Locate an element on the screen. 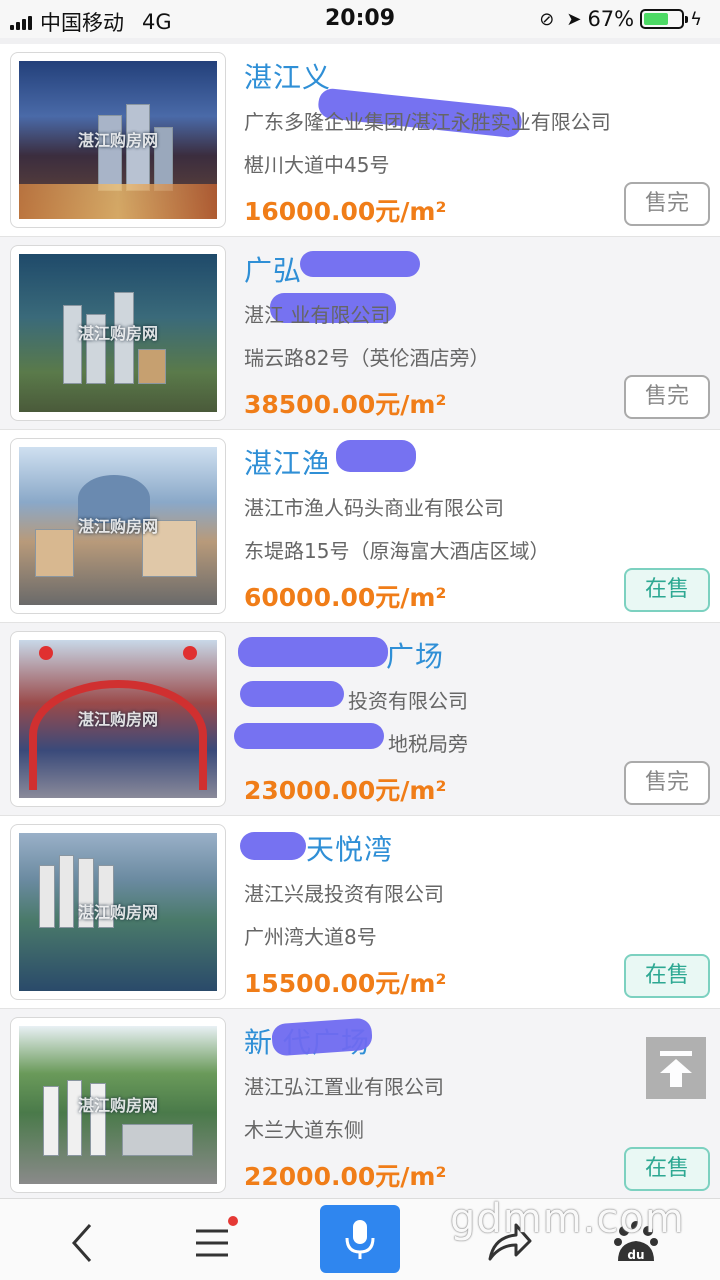 This screenshot has width=720, height=1280. battery-percent: 67% is located at coordinates (611, 19).